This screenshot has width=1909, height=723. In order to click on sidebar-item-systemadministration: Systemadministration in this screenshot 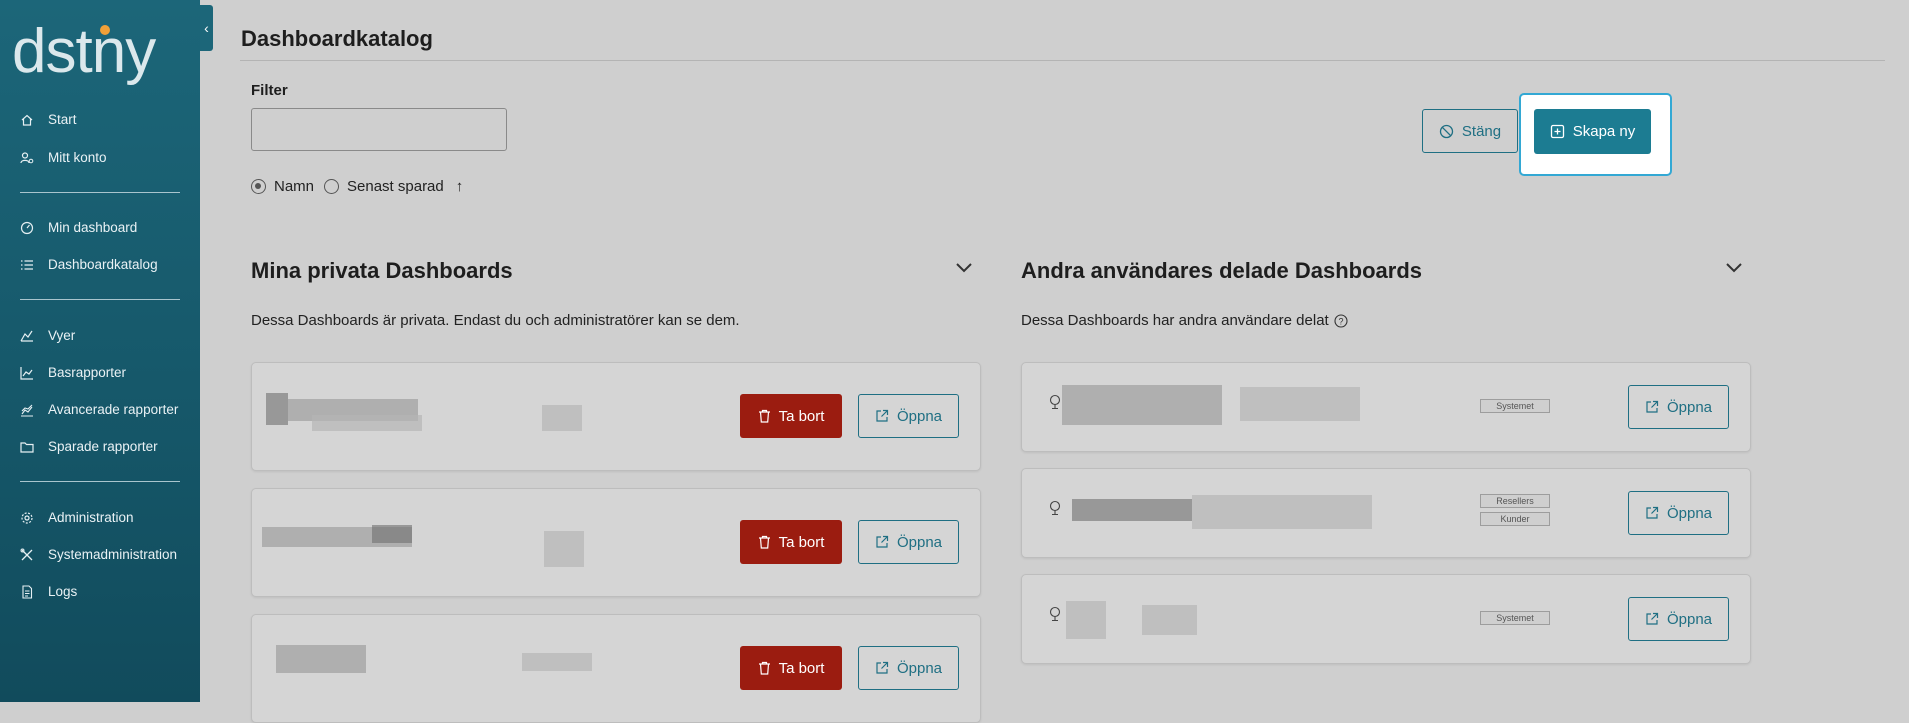, I will do `click(98, 554)`.